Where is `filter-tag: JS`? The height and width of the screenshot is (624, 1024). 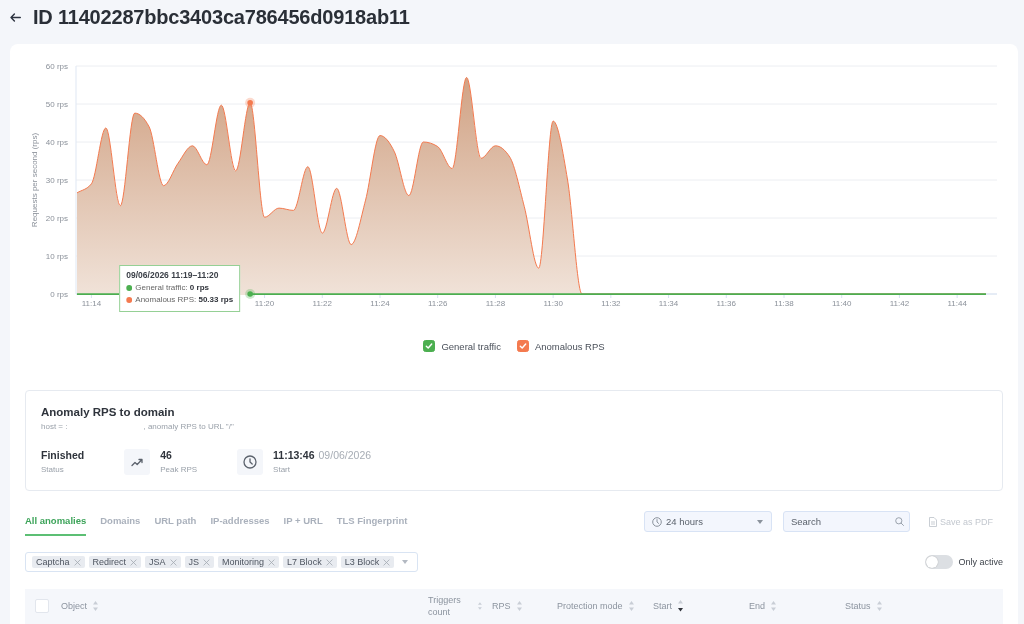 filter-tag: JS is located at coordinates (199, 562).